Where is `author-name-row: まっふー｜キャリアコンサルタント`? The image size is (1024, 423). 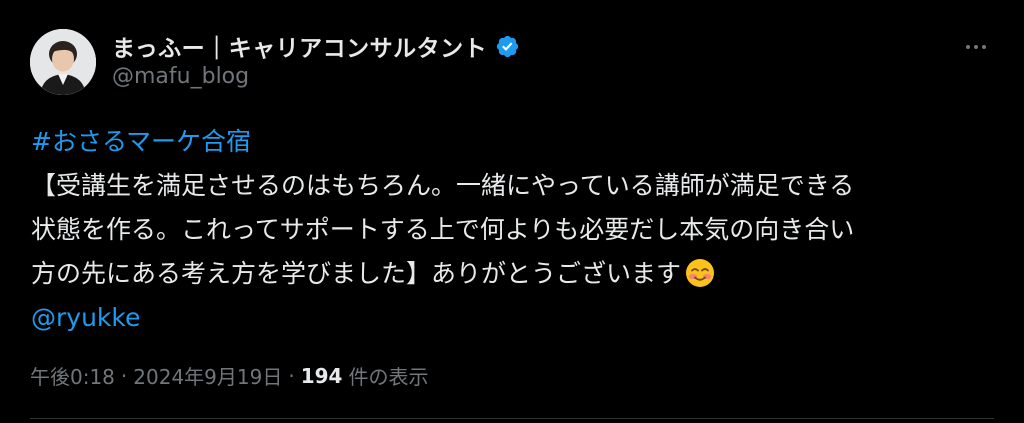 author-name-row: まっふー｜キャリアコンサルタント is located at coordinates (316, 46).